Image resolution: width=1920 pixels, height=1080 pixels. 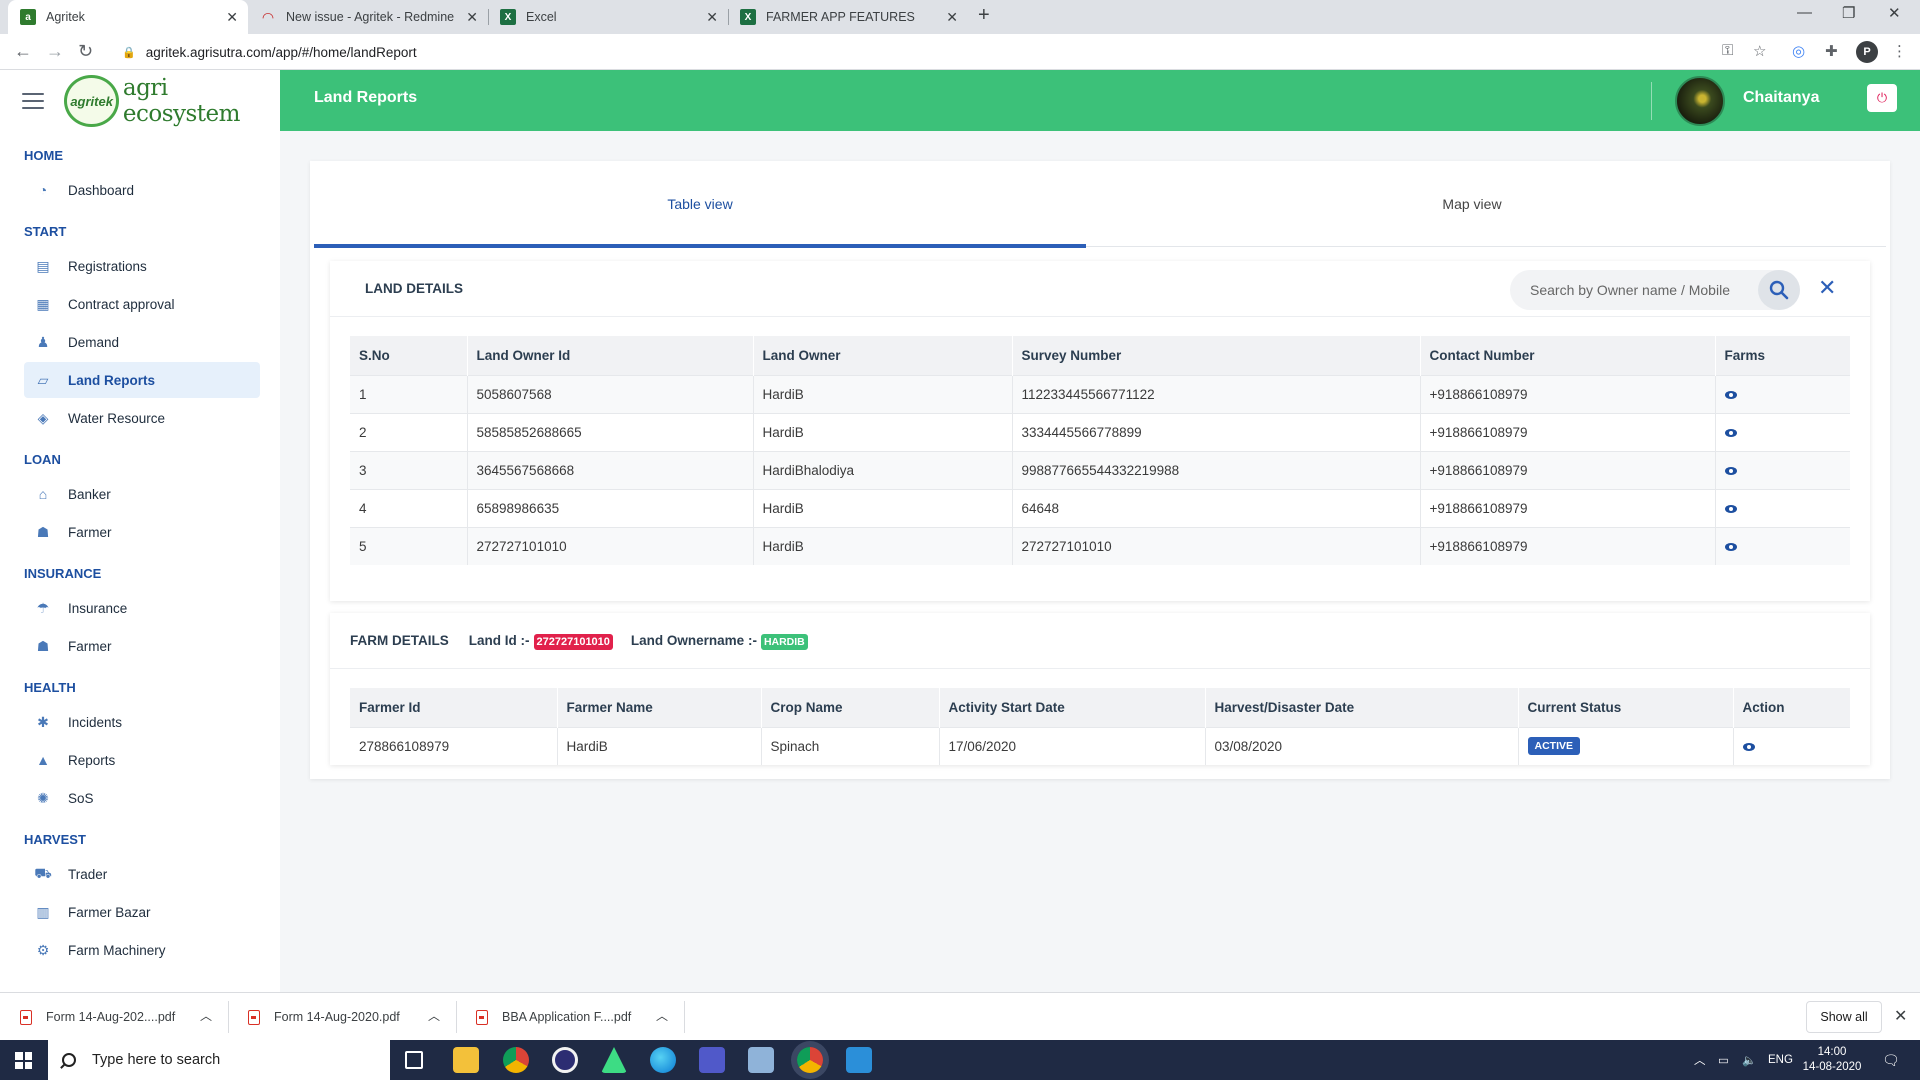 I want to click on restore-icon: ❐, so click(x=1848, y=13).